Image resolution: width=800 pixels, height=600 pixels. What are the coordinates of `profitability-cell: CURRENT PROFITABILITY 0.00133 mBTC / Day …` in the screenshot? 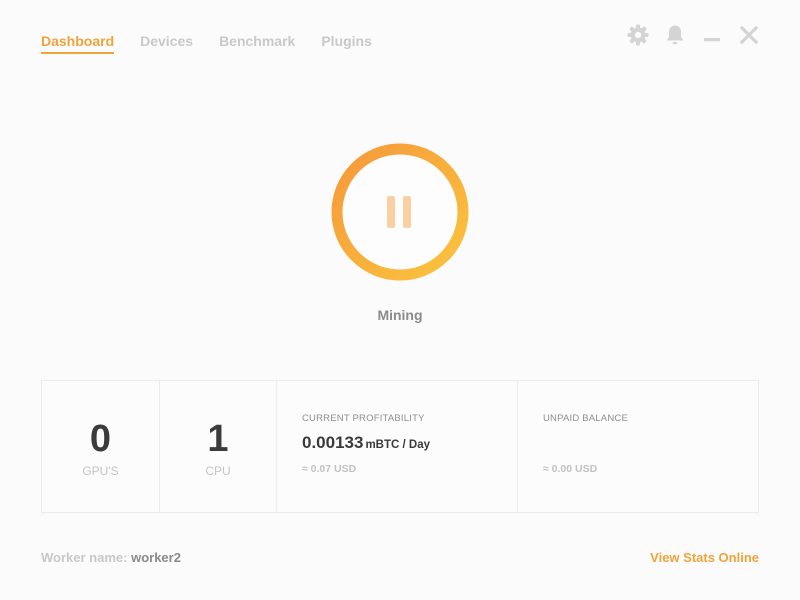 It's located at (397, 446).